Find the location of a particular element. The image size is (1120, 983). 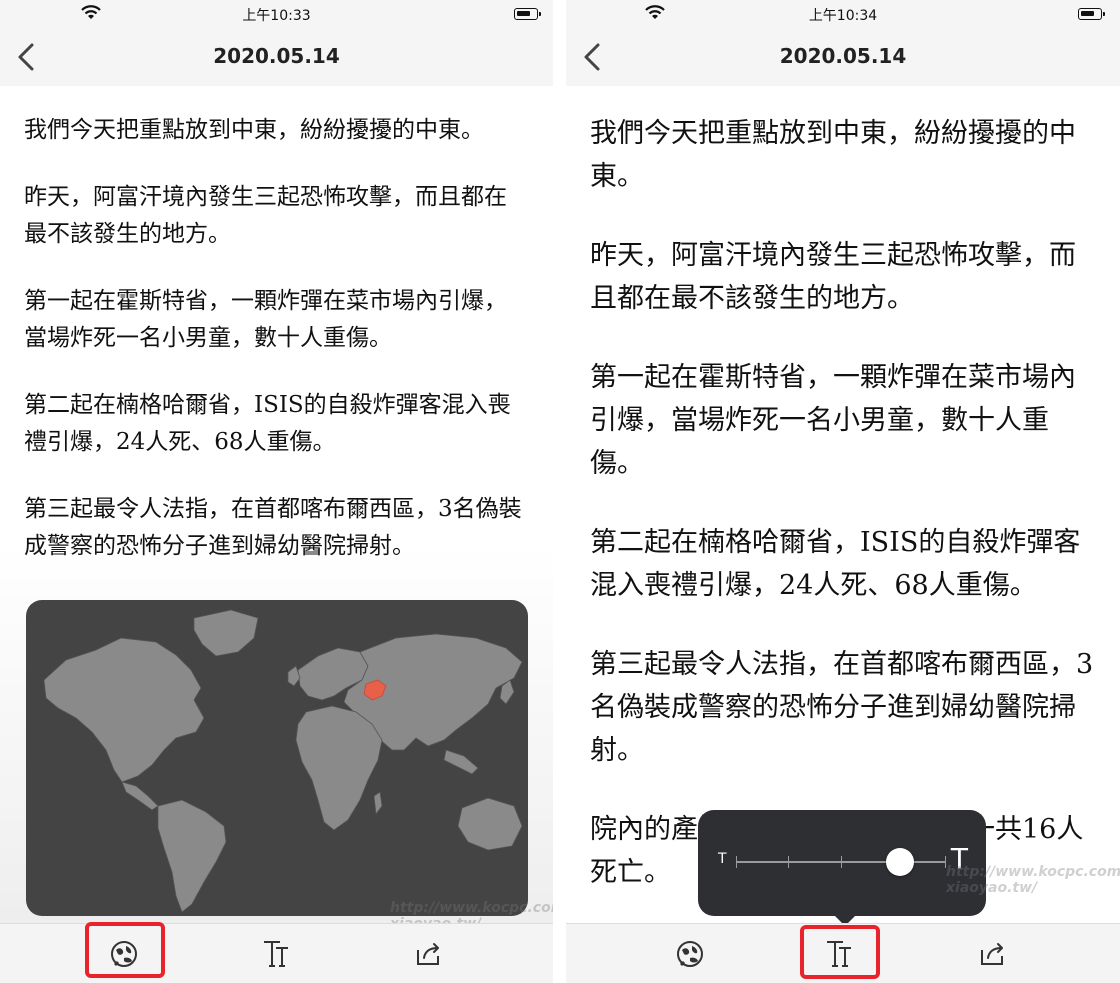

south-america-shape is located at coordinates (192, 856).